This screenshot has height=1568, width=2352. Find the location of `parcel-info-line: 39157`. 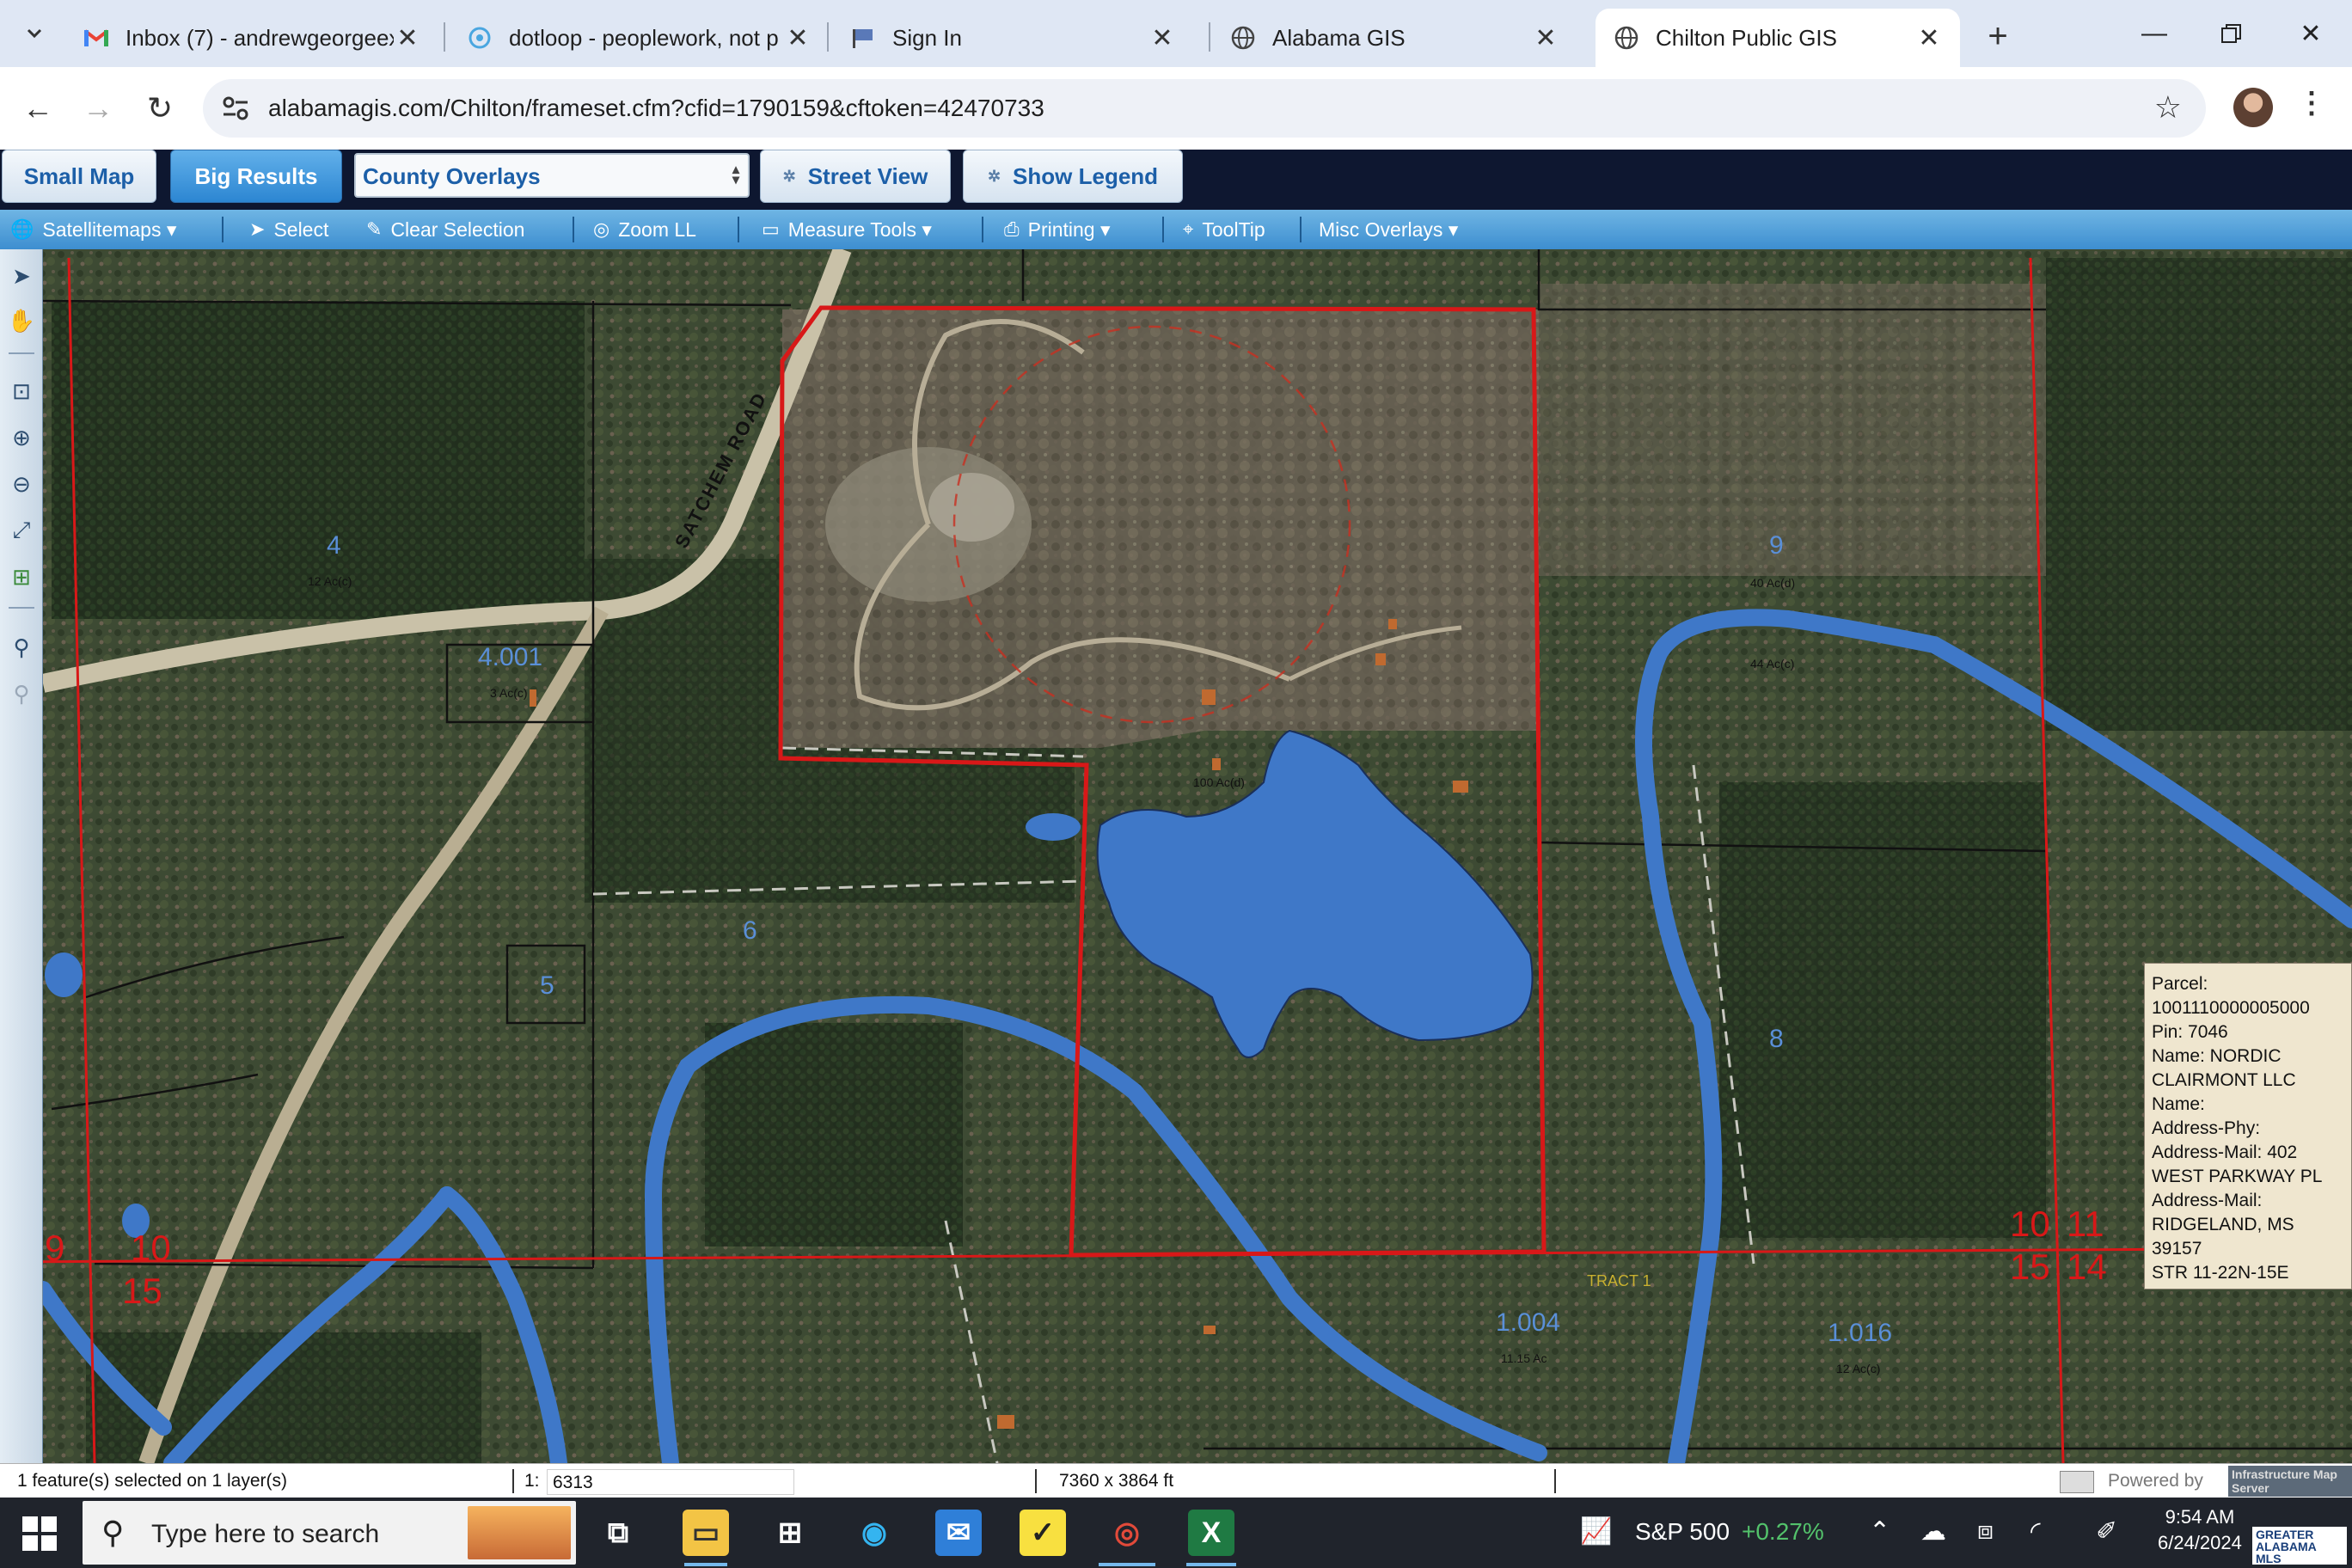

parcel-info-line: 39157 is located at coordinates (2177, 1249).